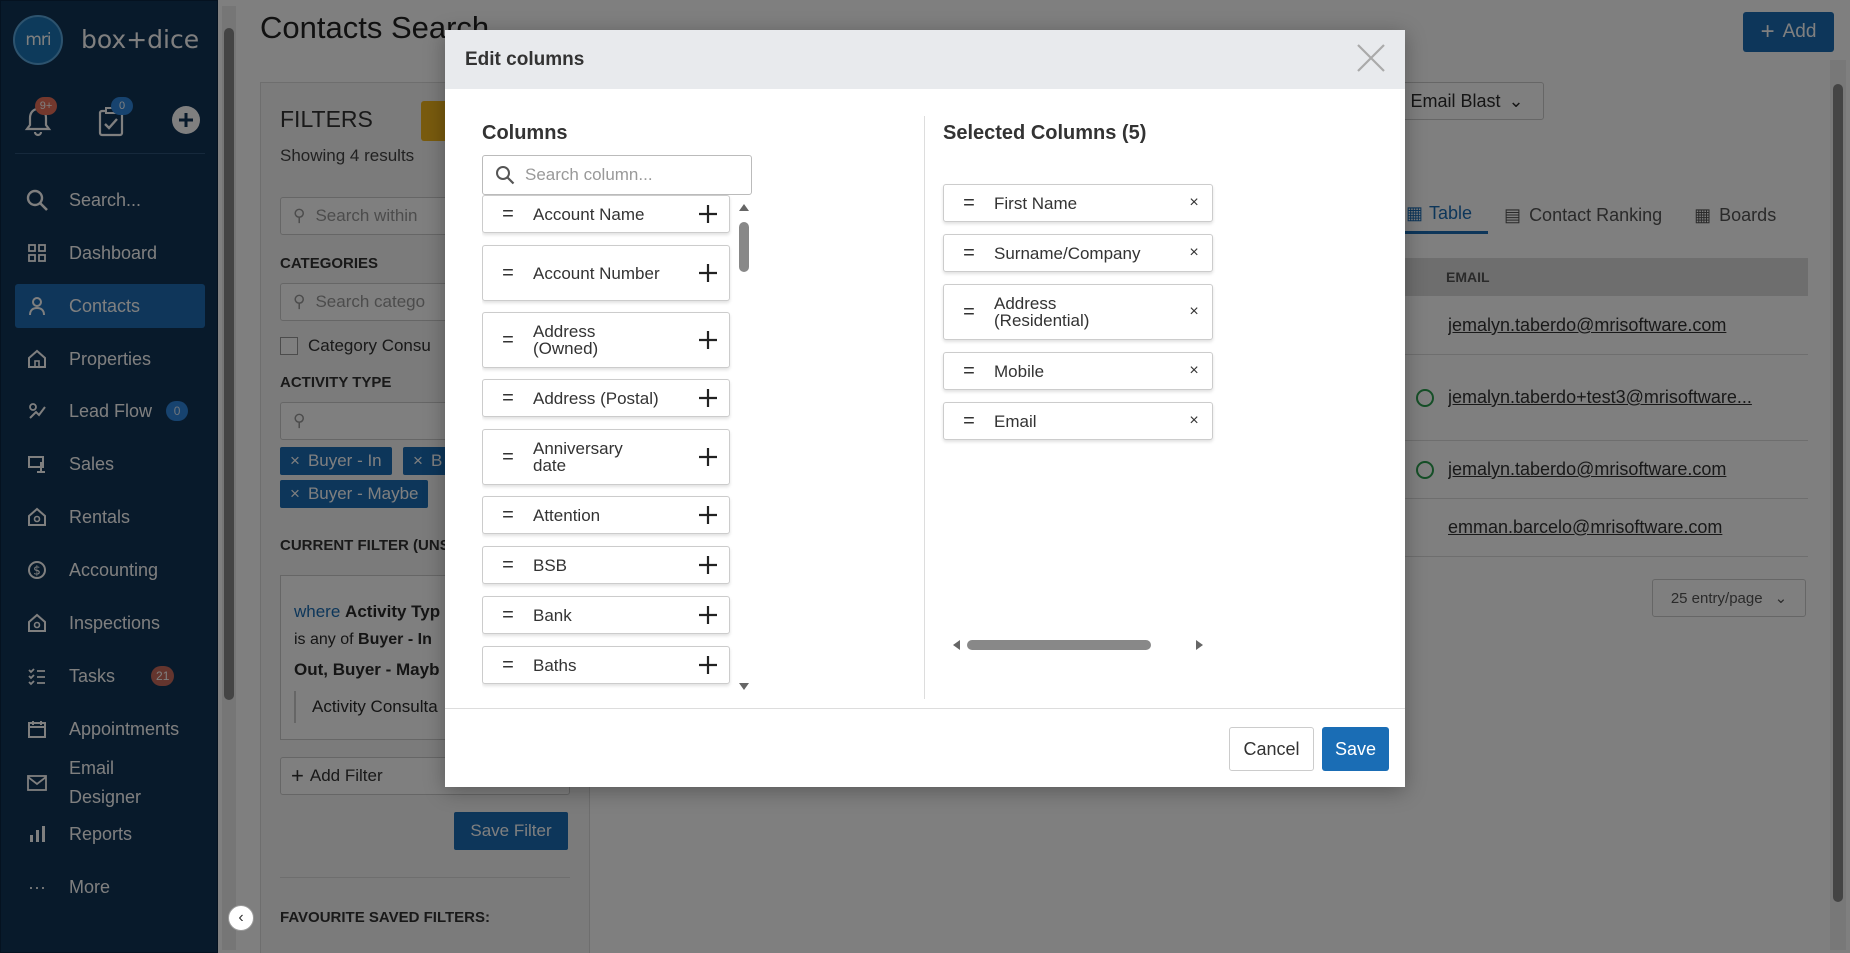 This screenshot has height=953, width=1850. I want to click on cancel-button: Cancel, so click(1271, 749).